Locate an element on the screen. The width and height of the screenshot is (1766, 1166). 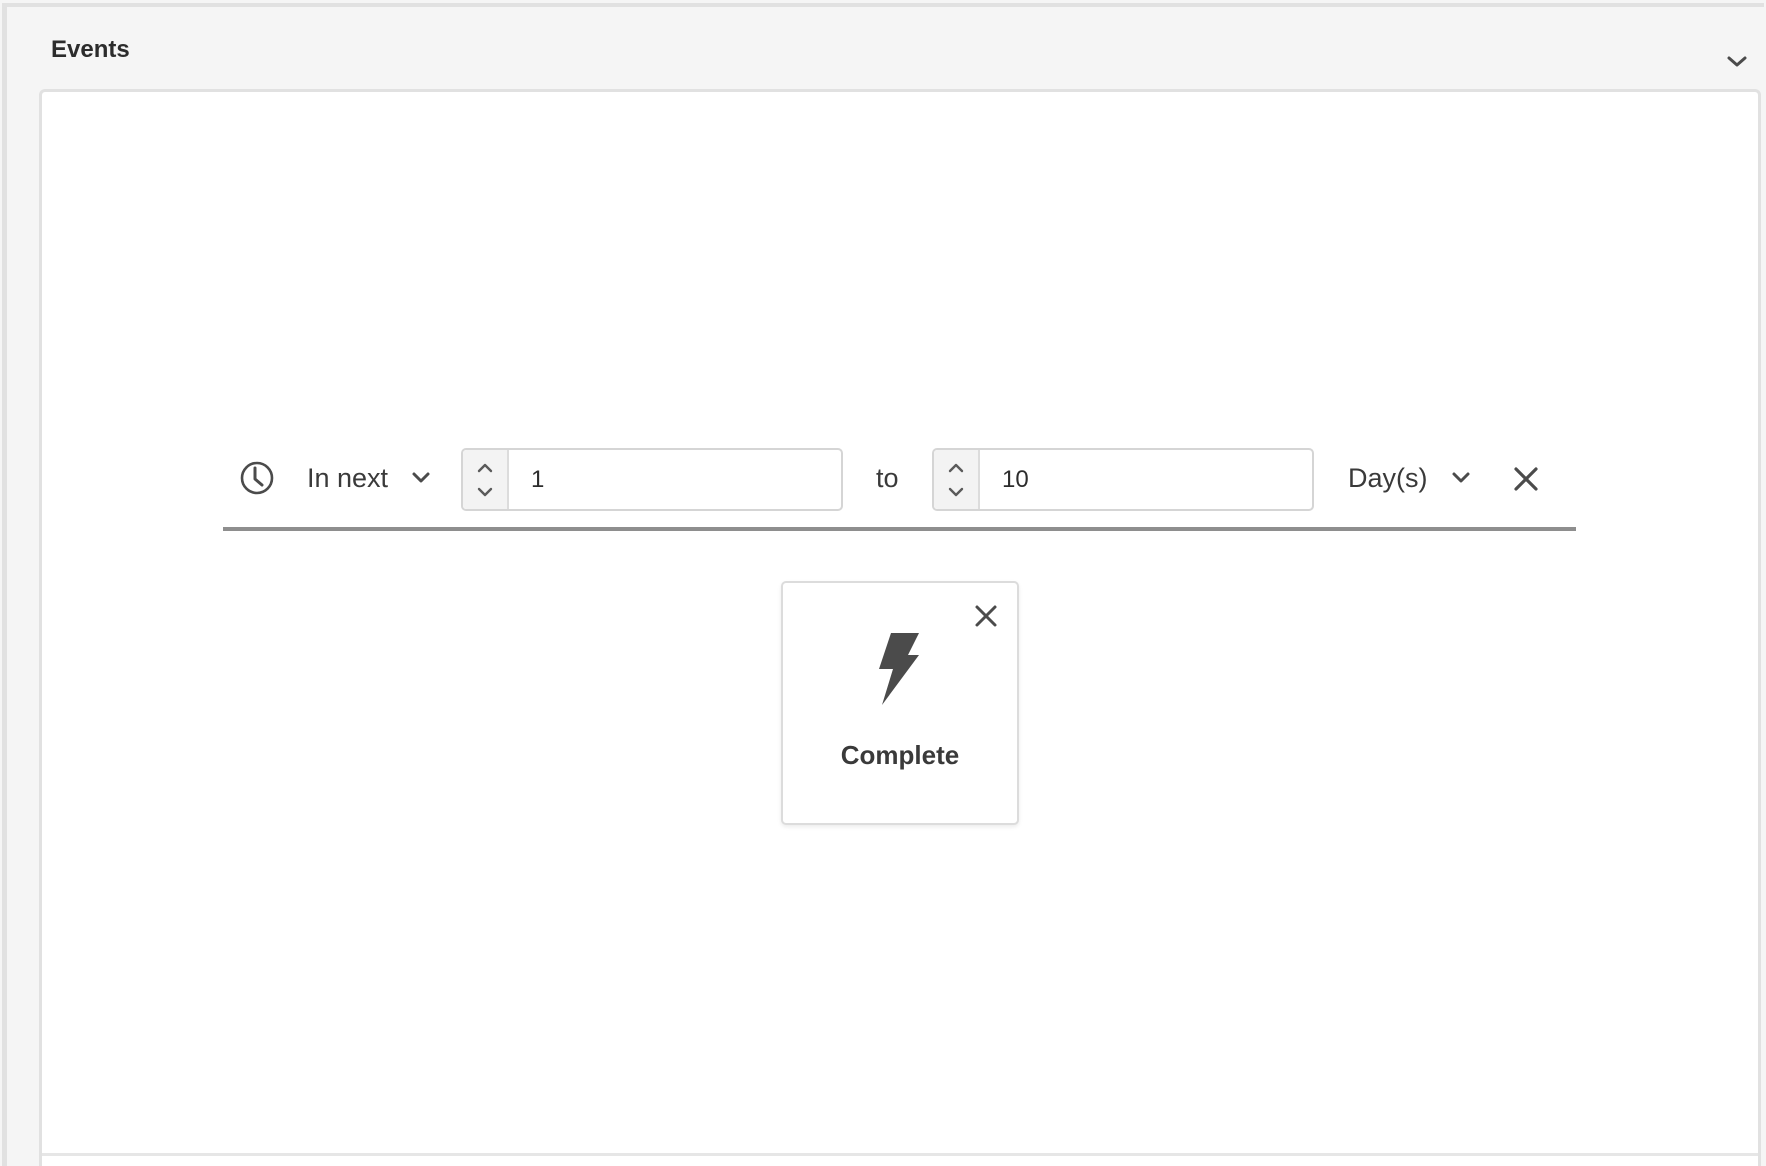
range-end-stepper is located at coordinates (1123, 479).